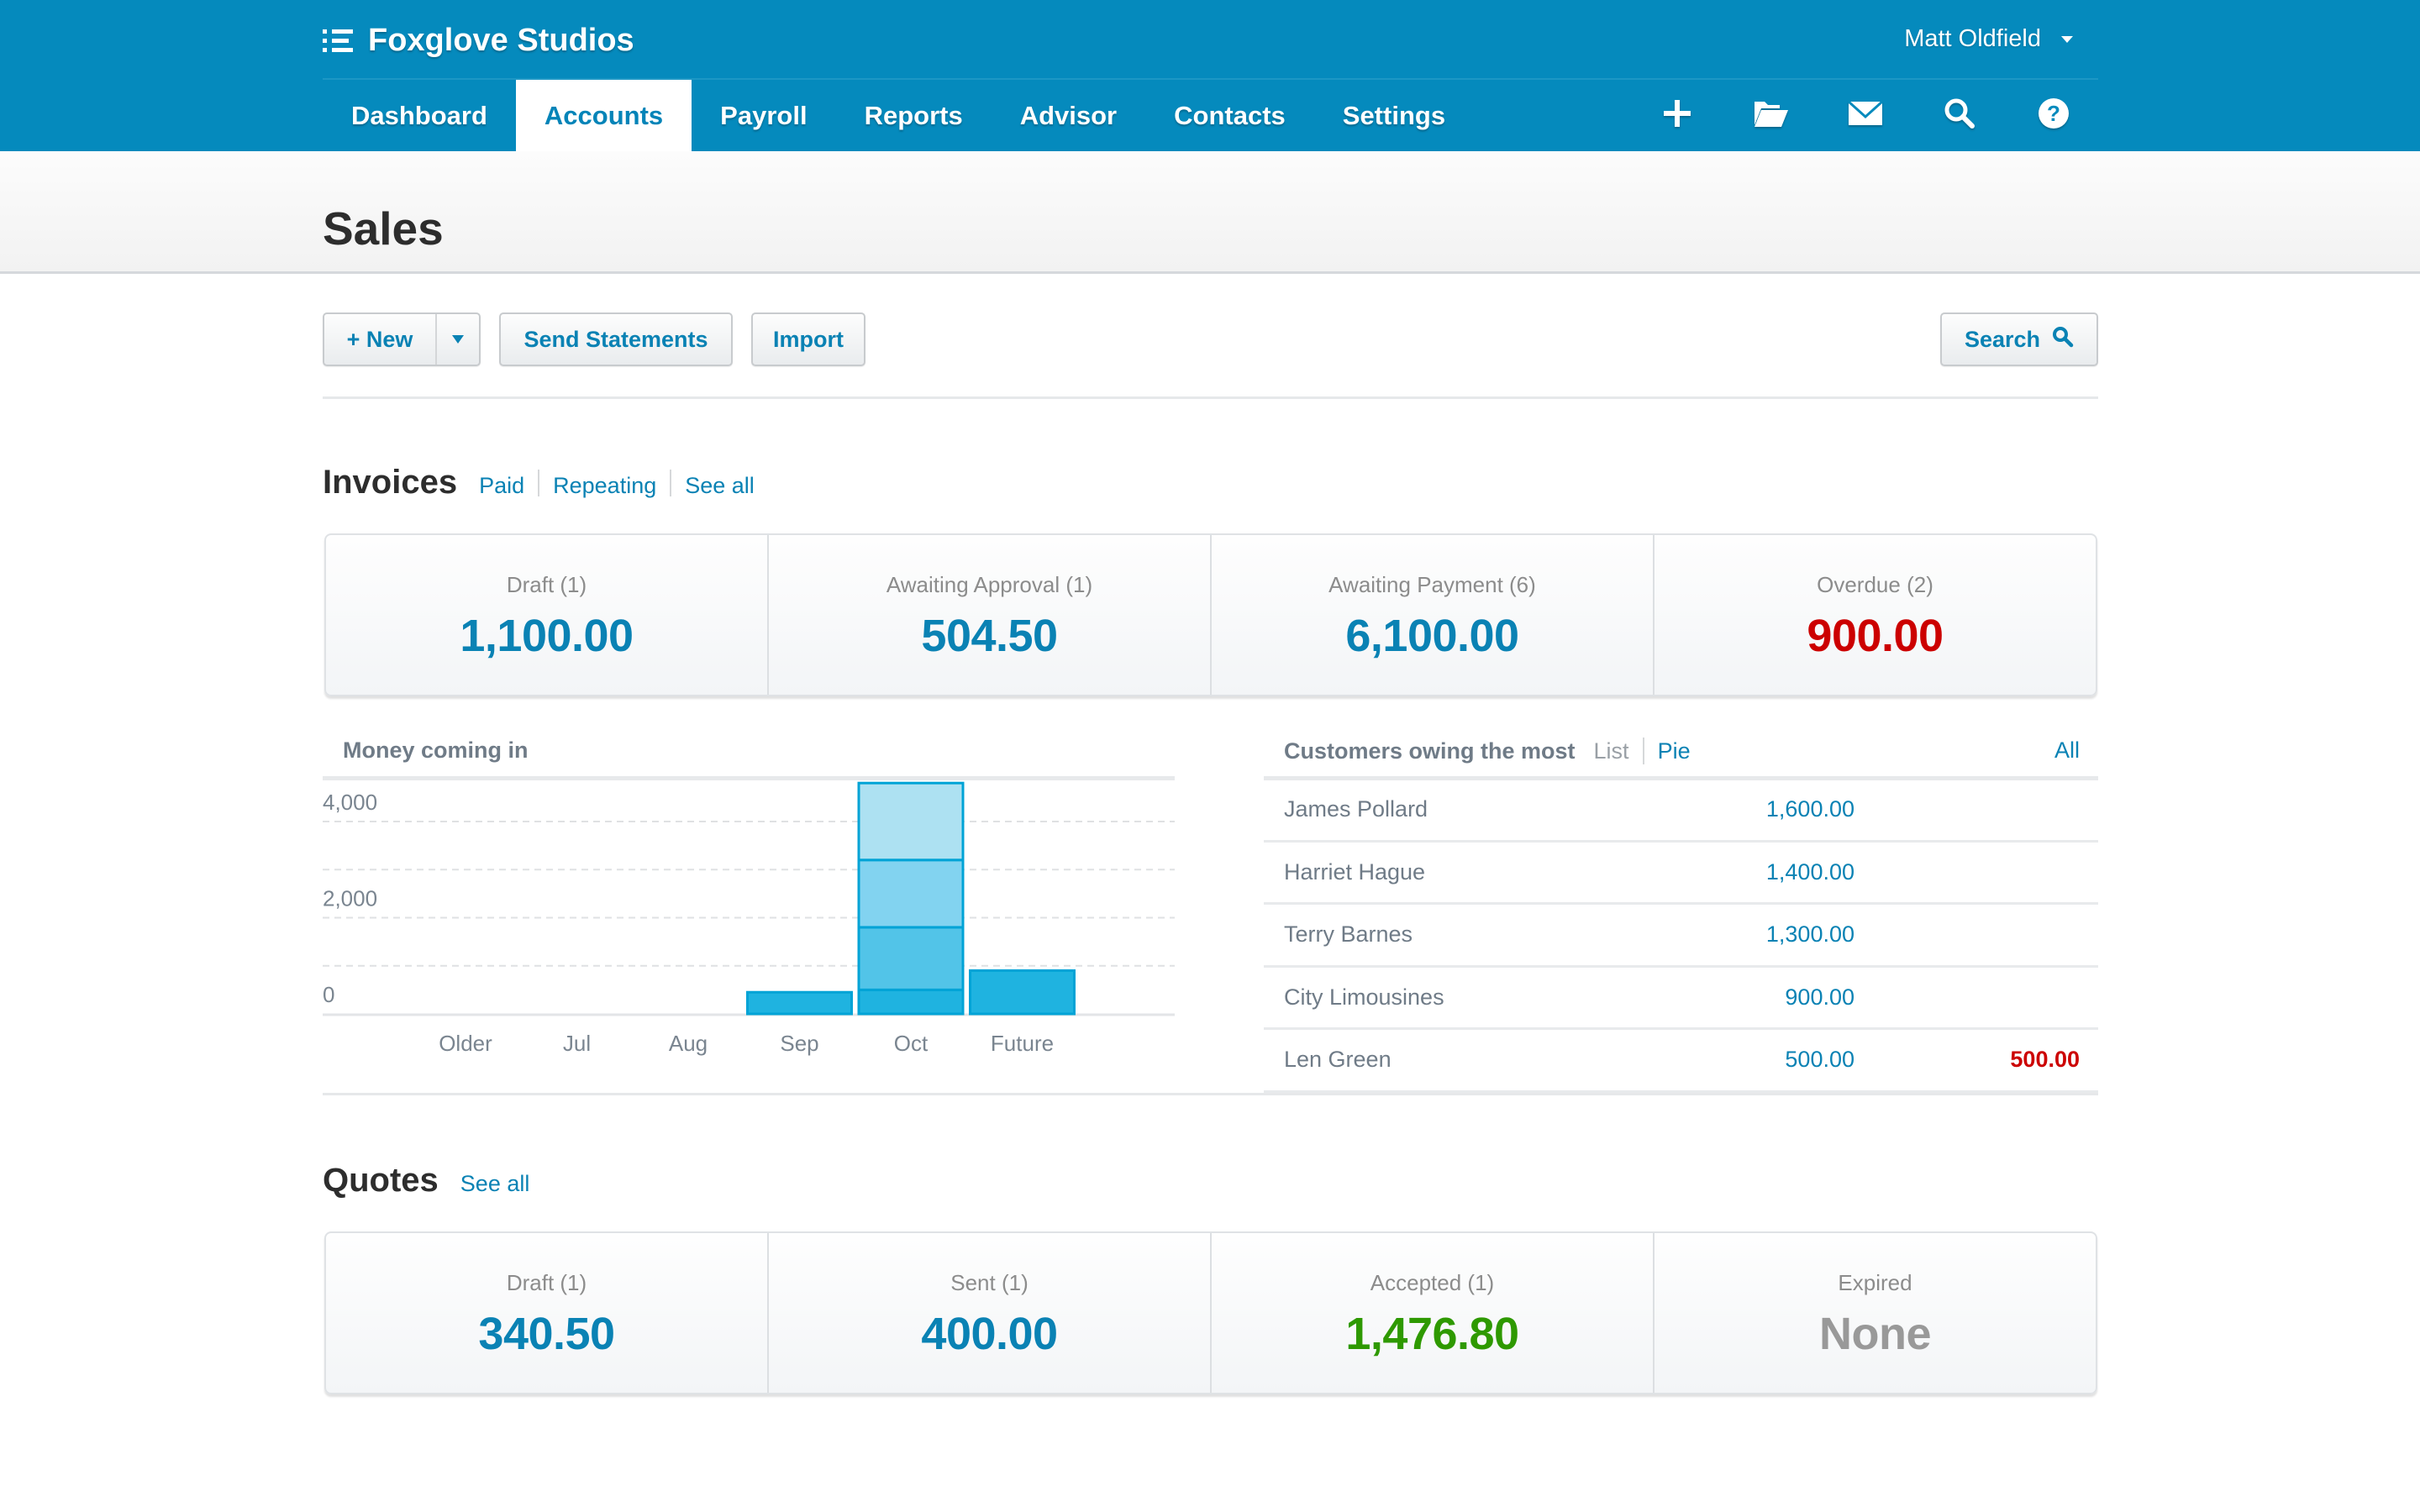 Image resolution: width=2420 pixels, height=1512 pixels. I want to click on header-actions: ?, so click(1865, 113).